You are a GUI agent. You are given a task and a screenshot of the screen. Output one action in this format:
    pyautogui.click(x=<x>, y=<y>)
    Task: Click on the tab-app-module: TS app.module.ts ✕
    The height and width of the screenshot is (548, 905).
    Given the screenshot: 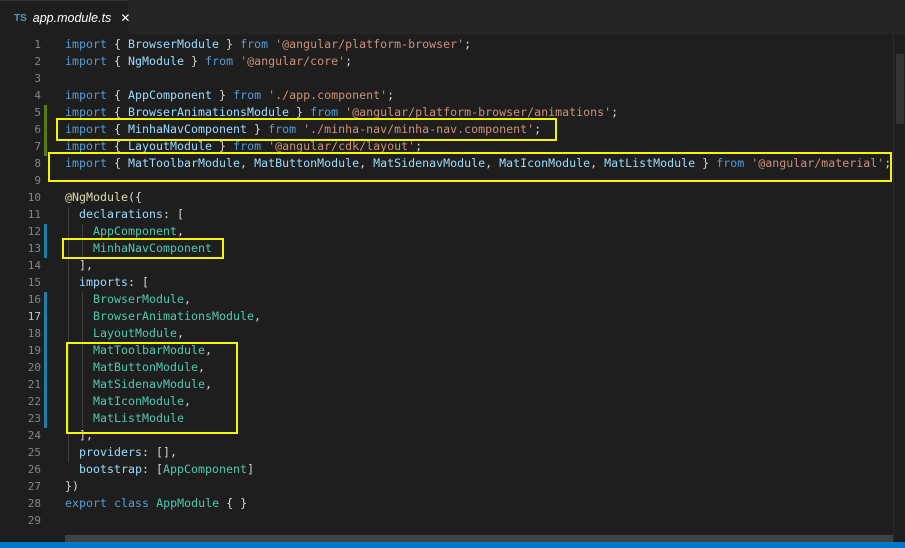 What is the action you would take?
    pyautogui.click(x=65, y=17)
    